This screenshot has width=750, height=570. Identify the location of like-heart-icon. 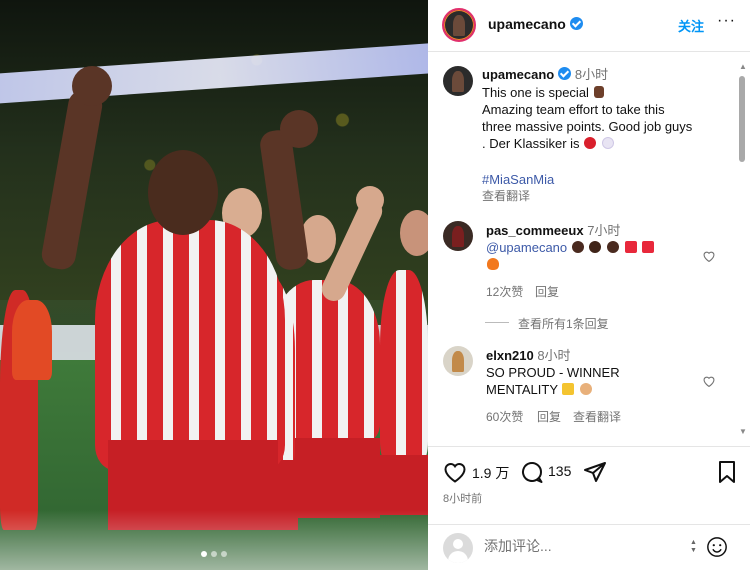
(455, 472).